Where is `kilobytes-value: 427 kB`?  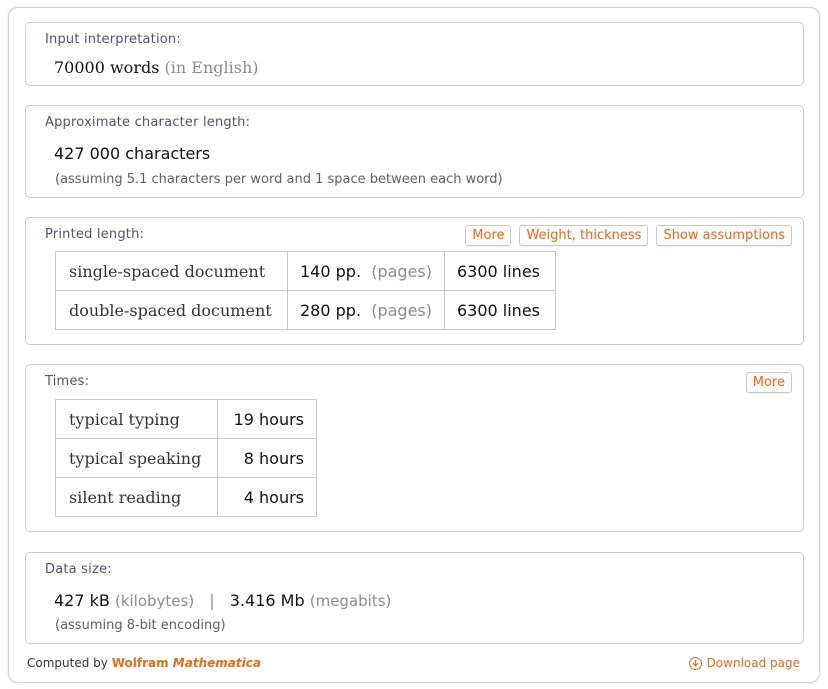 kilobytes-value: 427 kB is located at coordinates (82, 600).